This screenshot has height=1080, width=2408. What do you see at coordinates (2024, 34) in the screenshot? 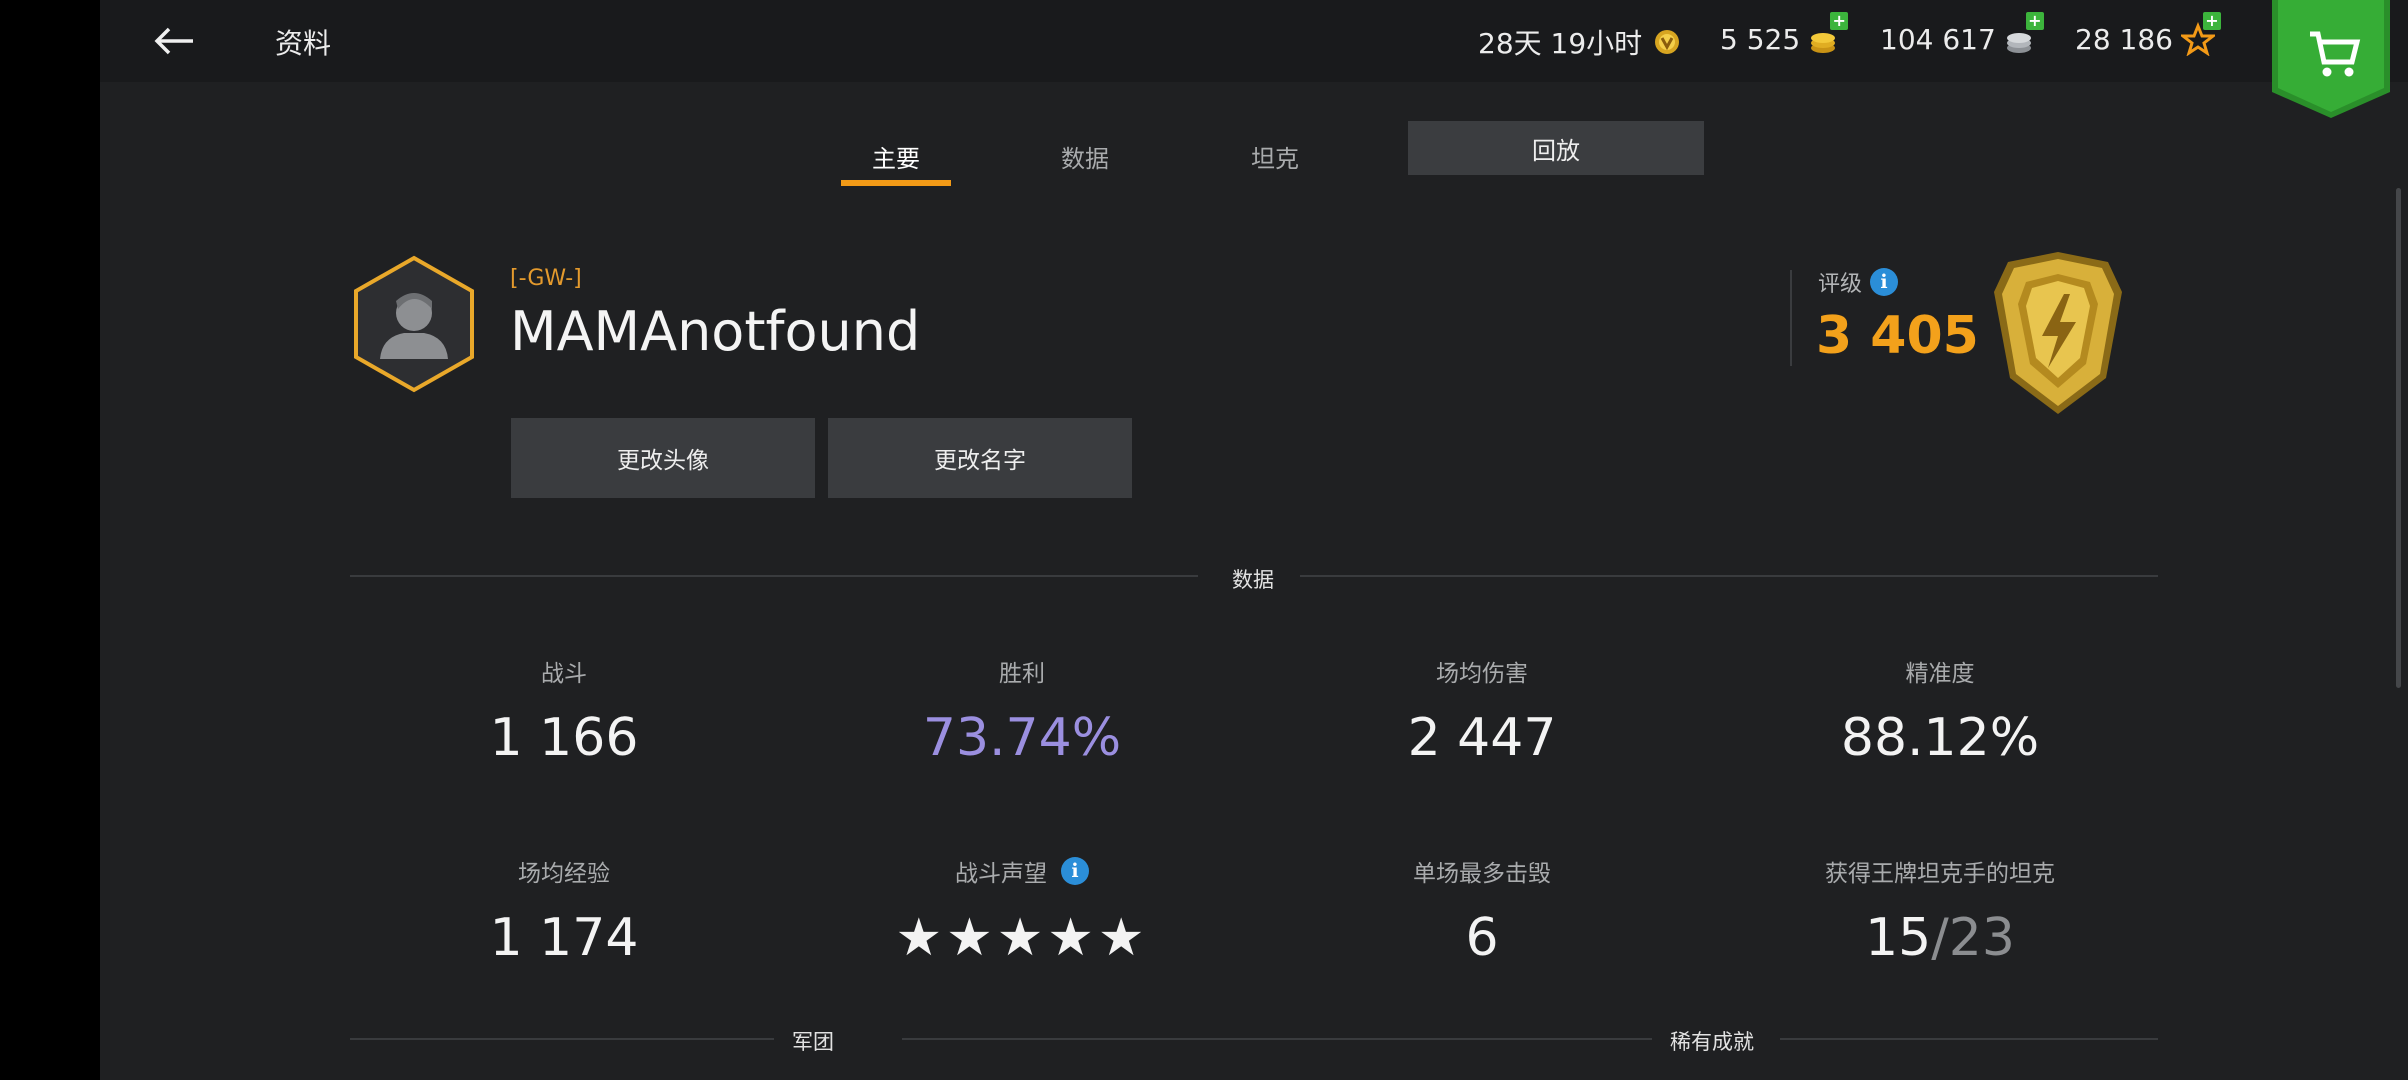
I see `silver-coin-icon: +` at bounding box center [2024, 34].